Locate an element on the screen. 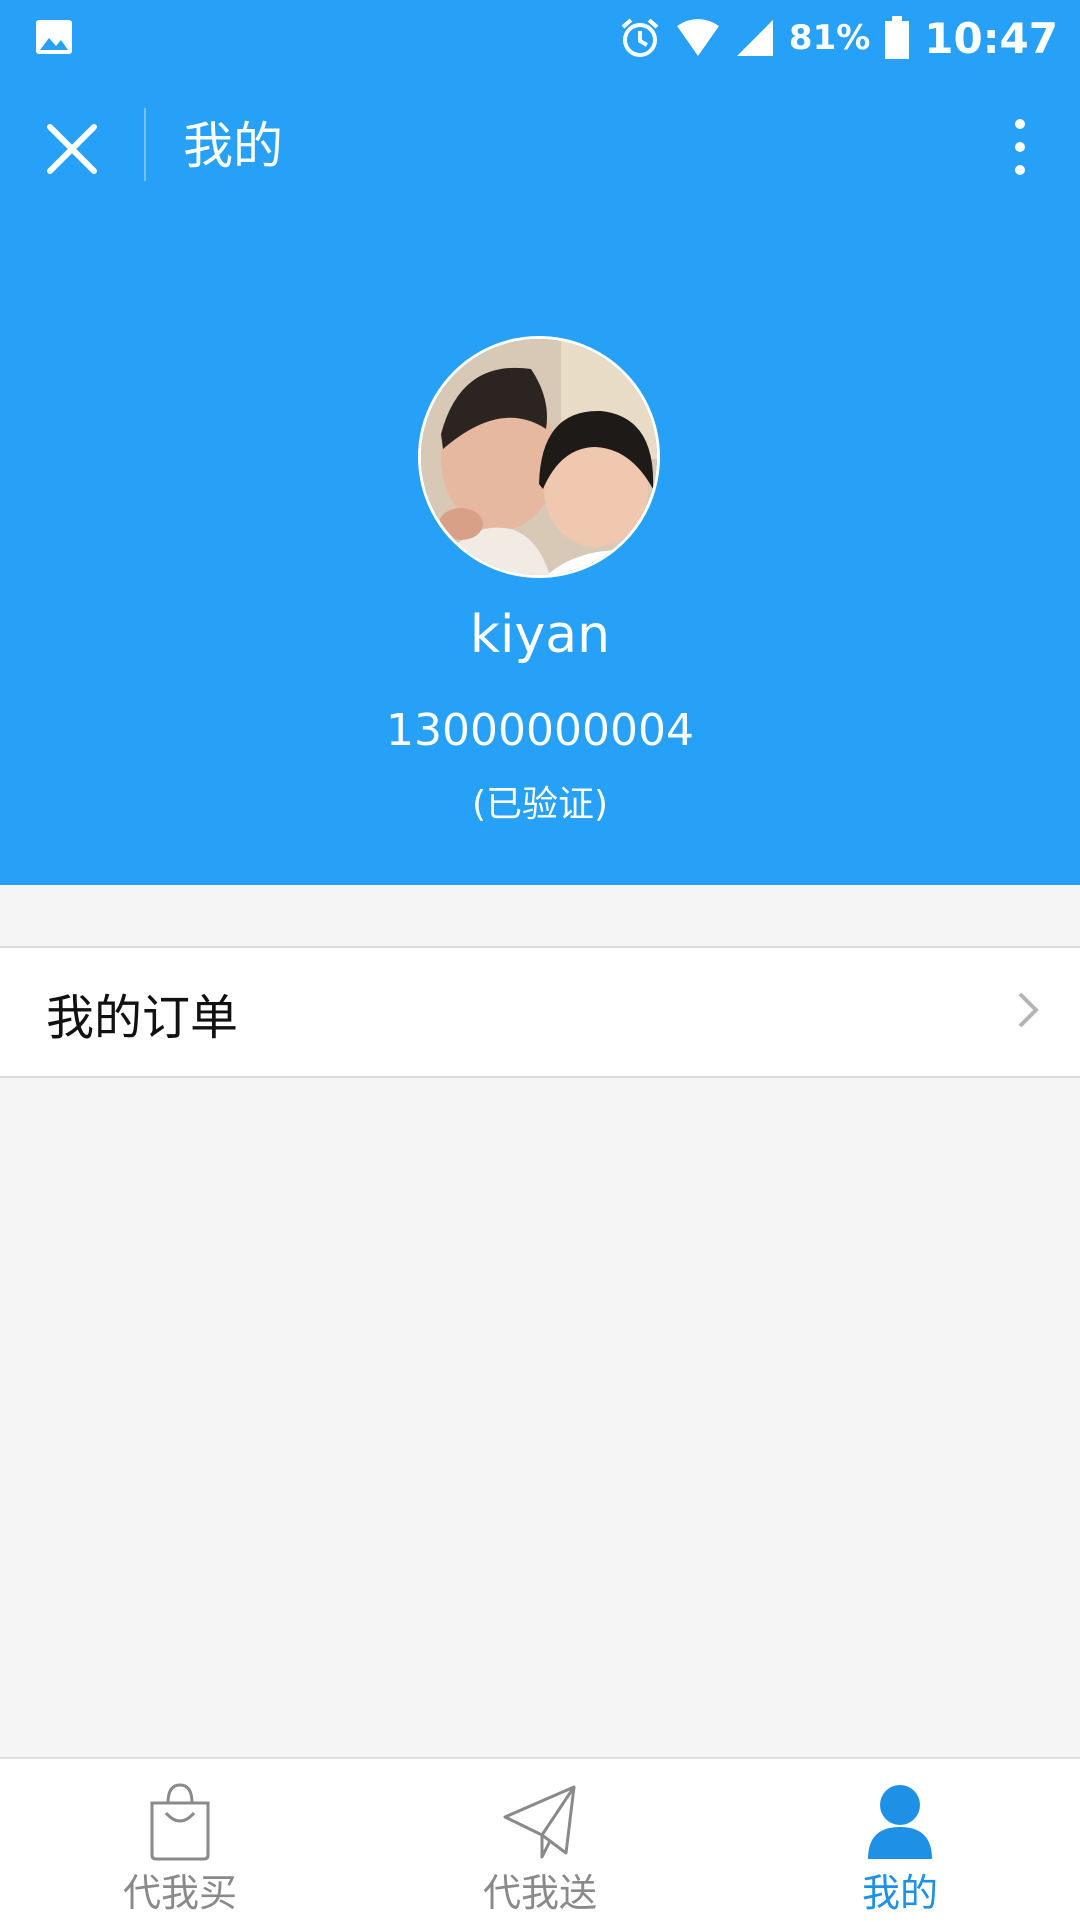  shopping-bag-icon is located at coordinates (180, 1822).